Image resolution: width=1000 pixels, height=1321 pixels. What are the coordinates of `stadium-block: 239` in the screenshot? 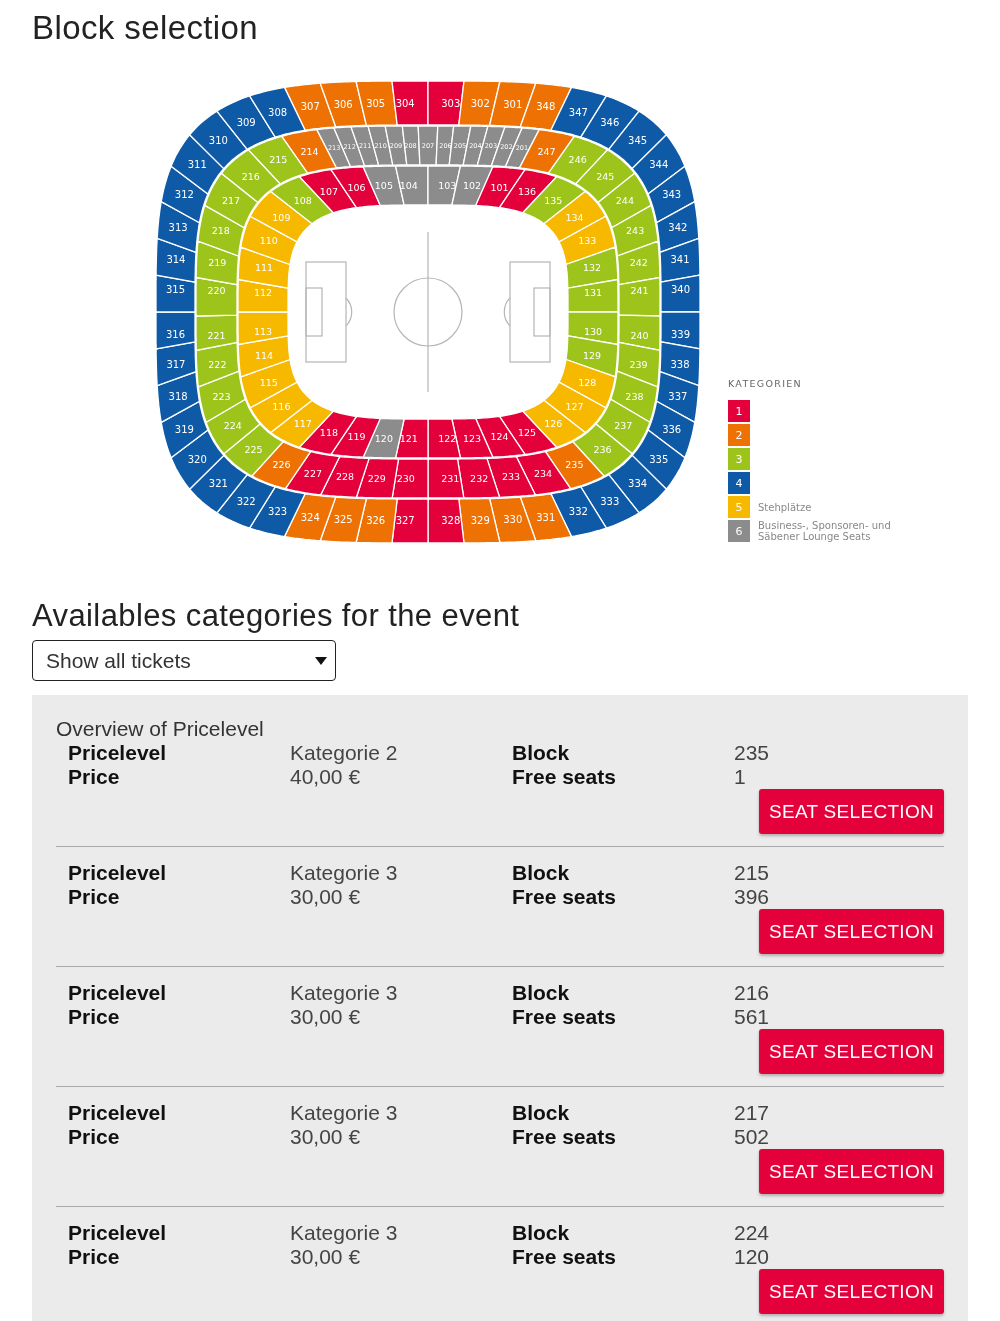 It's located at (638, 364).